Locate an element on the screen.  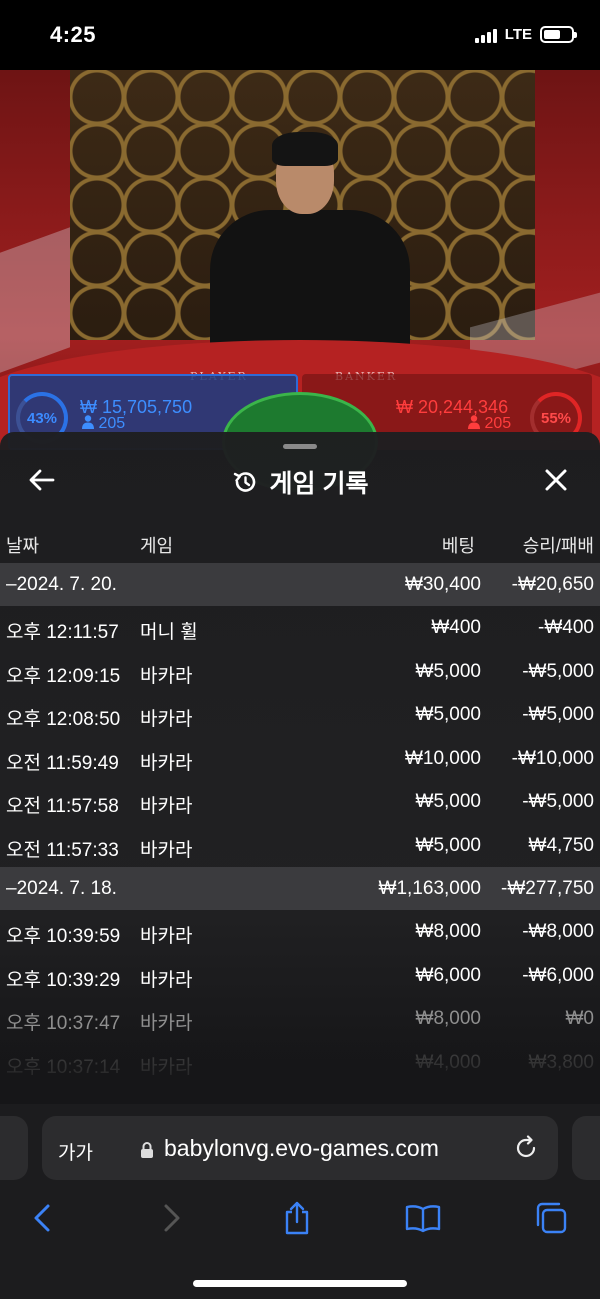
row-result: -₩20,650 is located at coordinates (552, 584).